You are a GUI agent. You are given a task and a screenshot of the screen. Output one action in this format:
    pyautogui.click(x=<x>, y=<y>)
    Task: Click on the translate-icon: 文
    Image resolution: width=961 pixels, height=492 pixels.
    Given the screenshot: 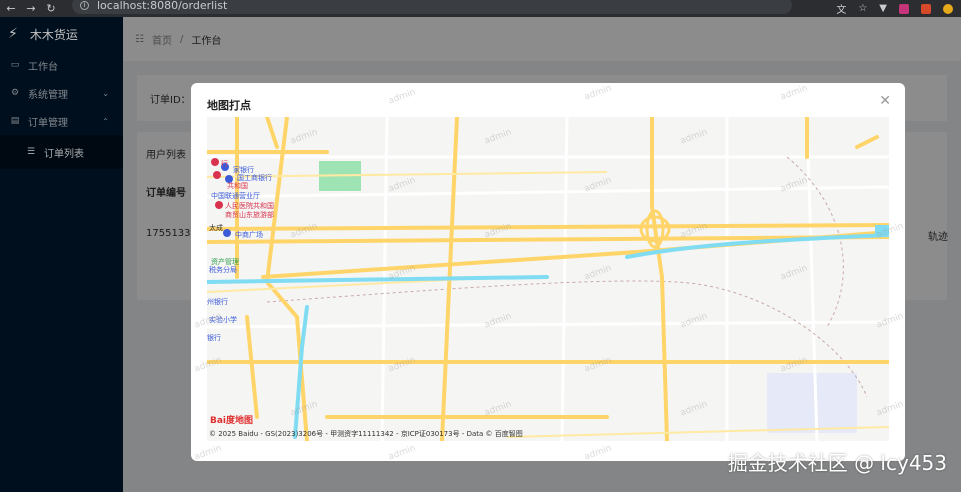 What is the action you would take?
    pyautogui.click(x=841, y=8)
    